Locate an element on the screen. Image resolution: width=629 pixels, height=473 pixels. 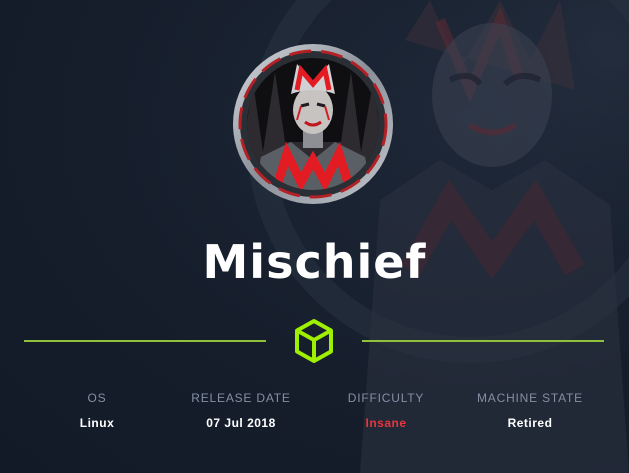
stat-difficulty: DIFFICULTY Insane is located at coordinates (386, 410).